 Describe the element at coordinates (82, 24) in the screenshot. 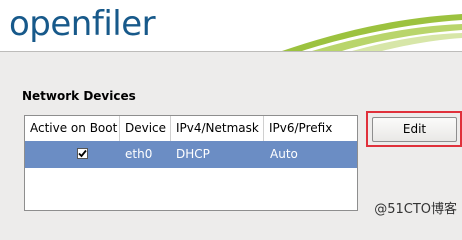

I see `openfiler-logo: openfiler` at that location.